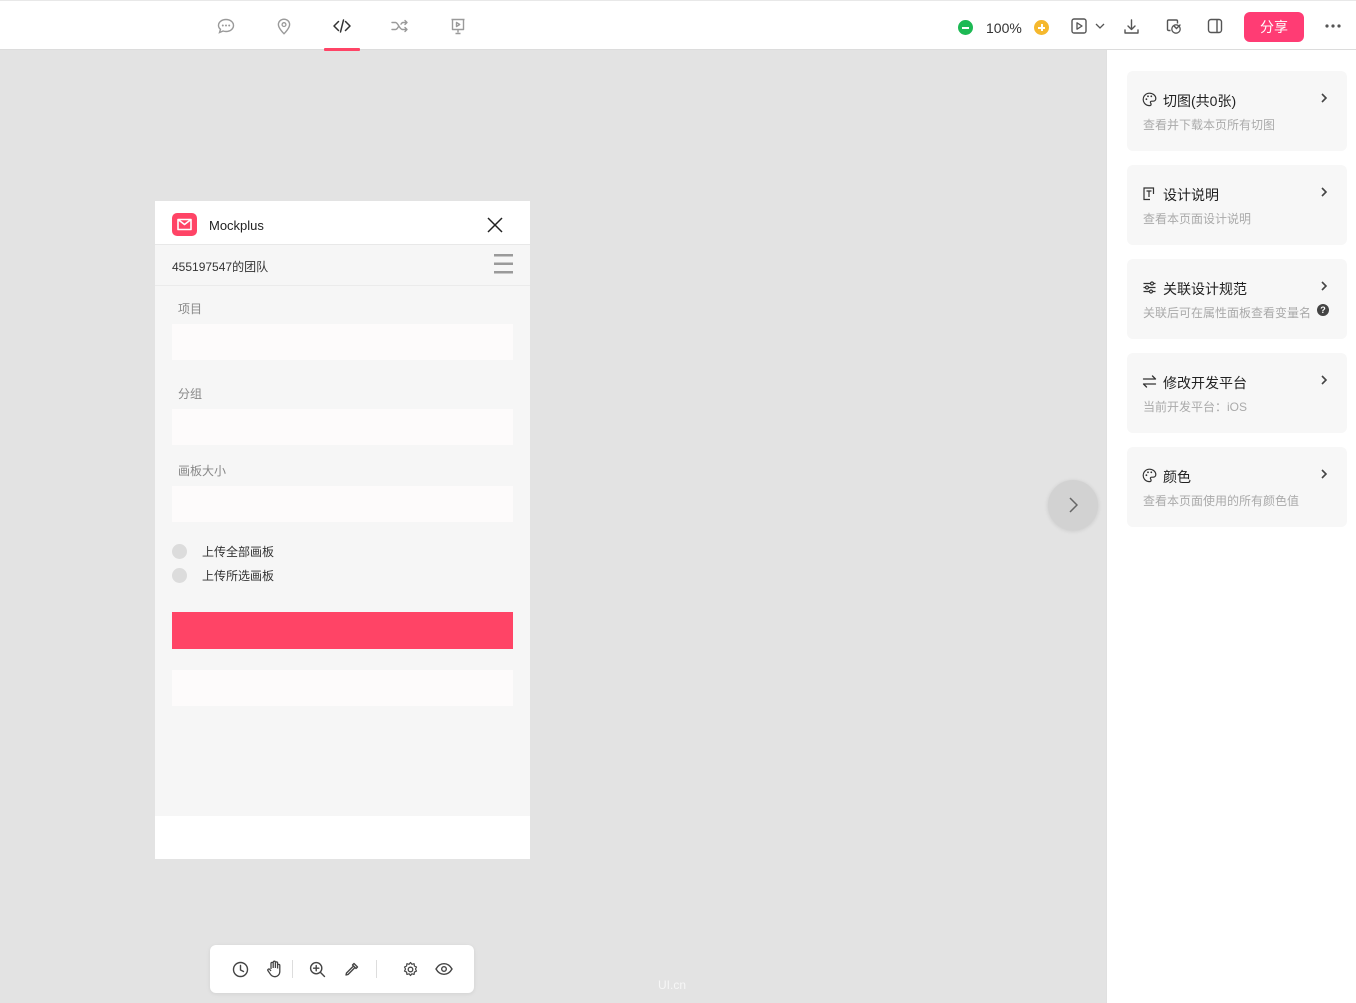 Image resolution: width=1356 pixels, height=1003 pixels. I want to click on copy-button, so click(1173, 26).